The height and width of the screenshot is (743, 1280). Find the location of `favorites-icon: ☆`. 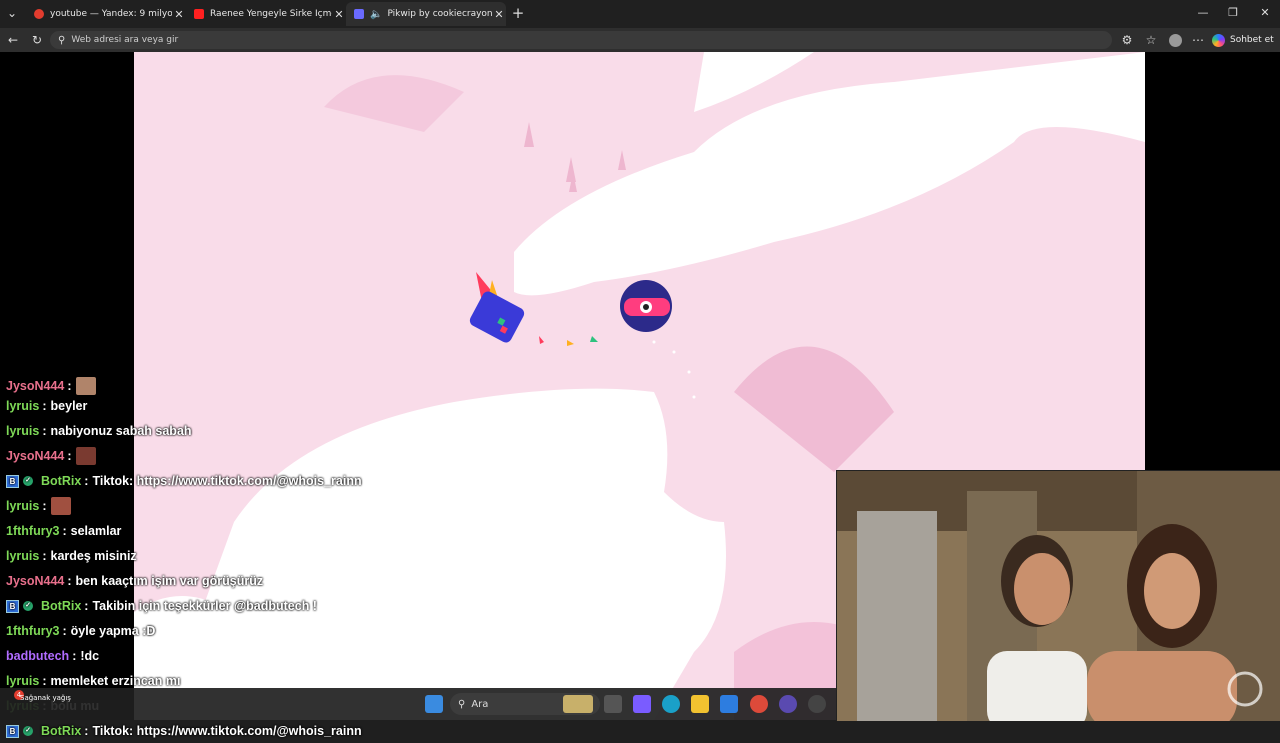

favorites-icon: ☆ is located at coordinates (1151, 40).